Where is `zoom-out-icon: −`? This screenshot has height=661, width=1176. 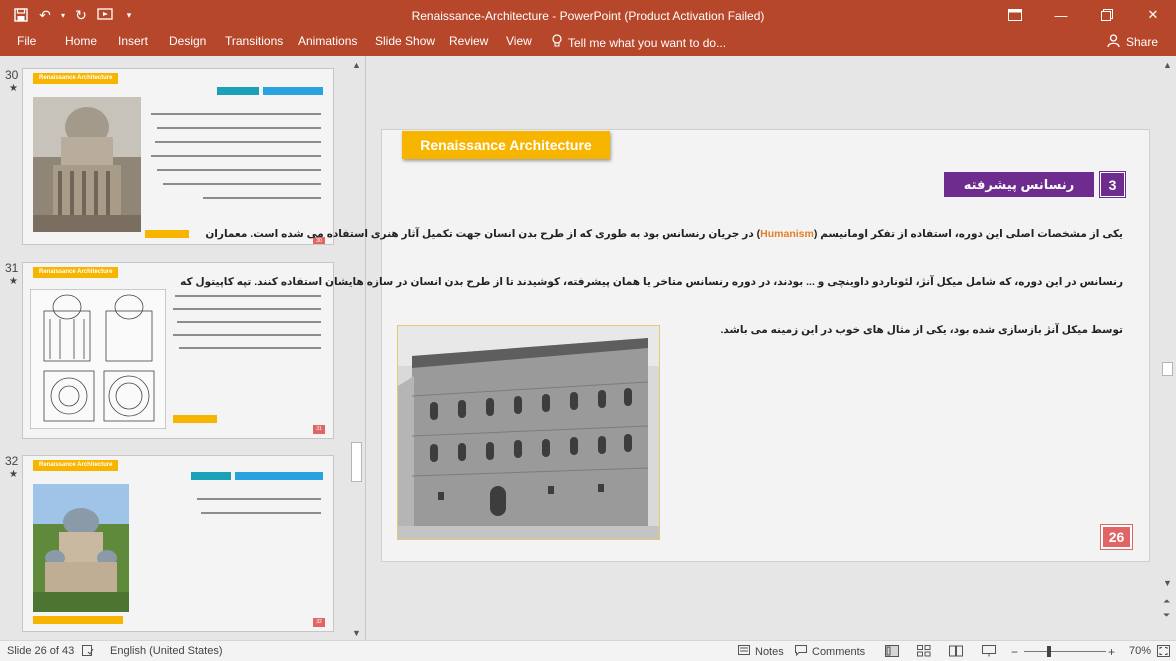 zoom-out-icon: − is located at coordinates (1014, 652).